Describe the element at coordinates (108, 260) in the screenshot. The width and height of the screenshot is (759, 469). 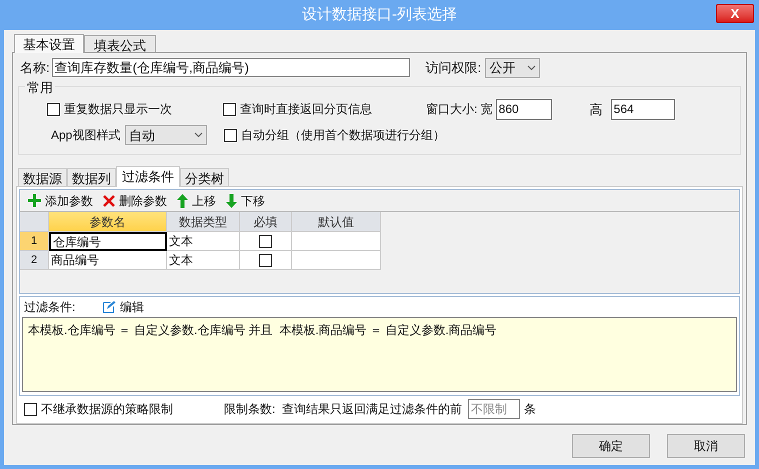
I see `table-cell: 商品编号` at that location.